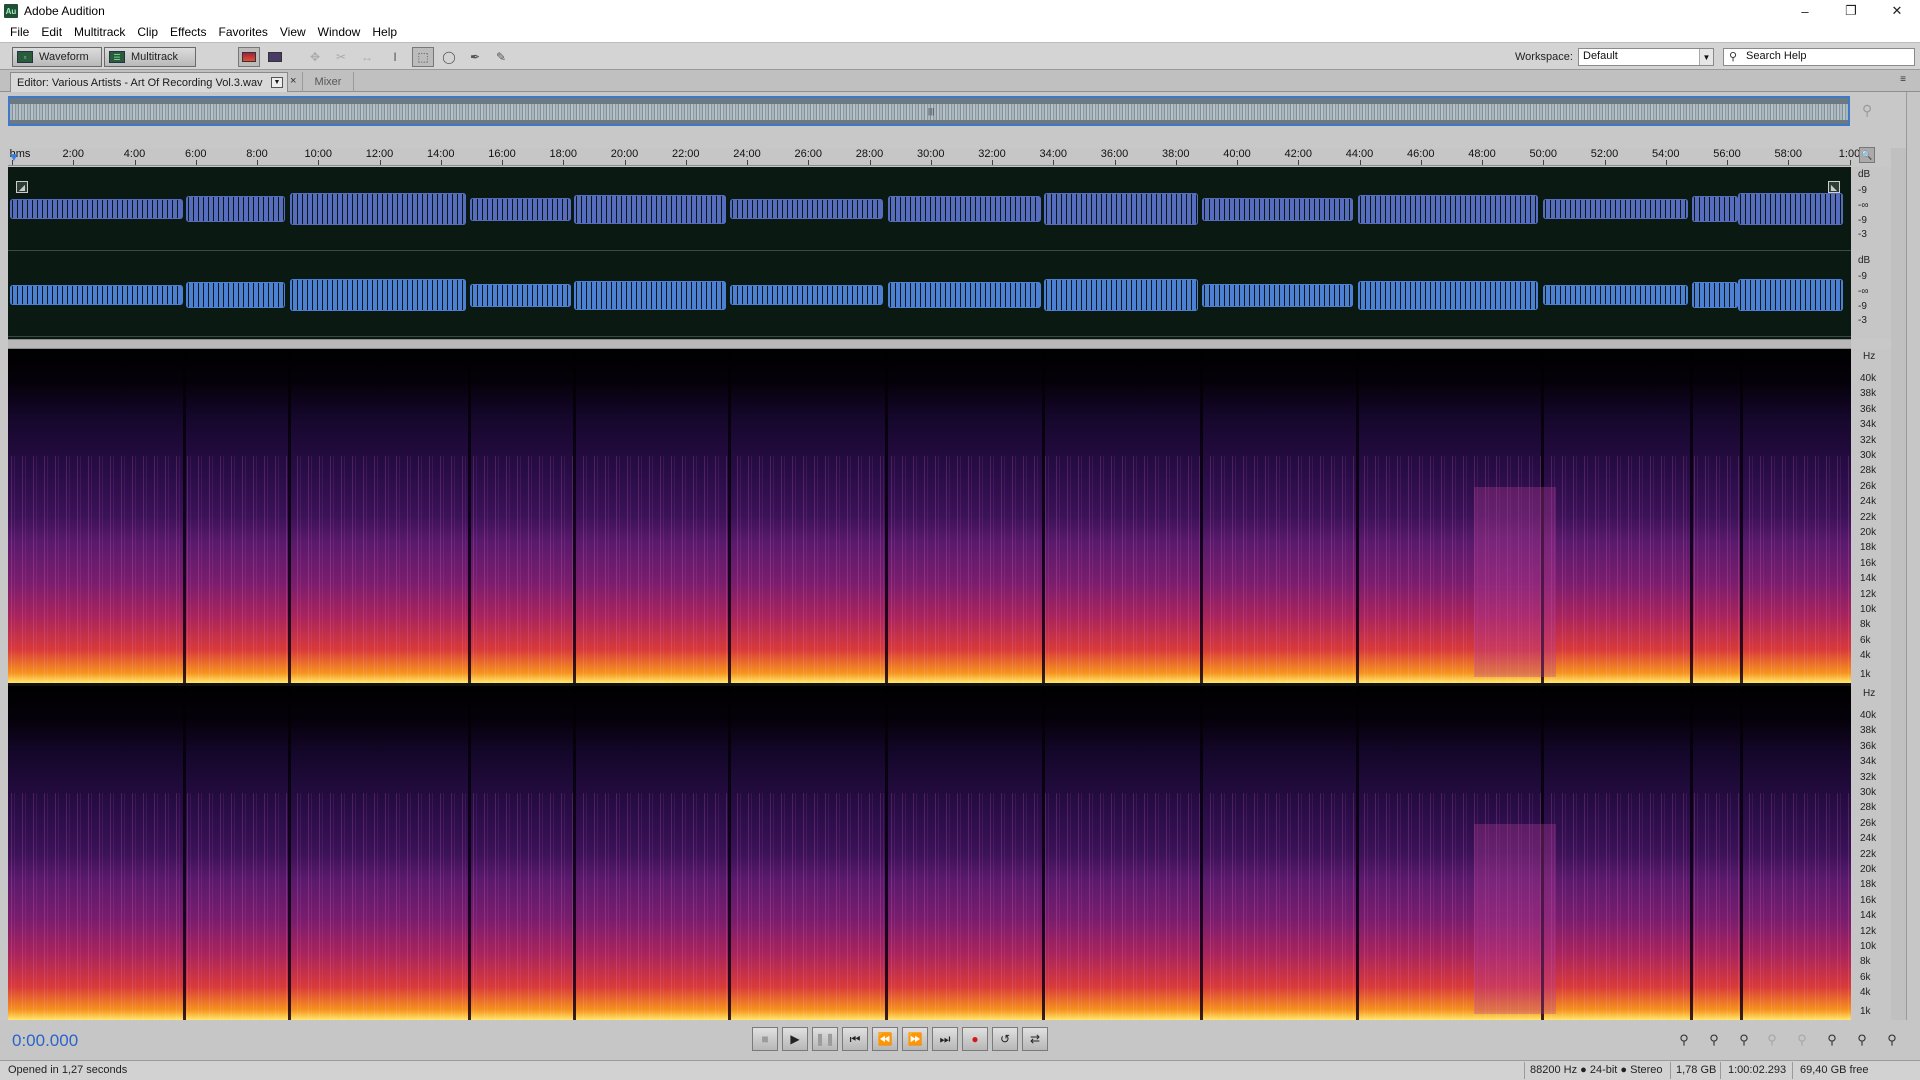 The image size is (1920, 1080). What do you see at coordinates (1865, 625) in the screenshot?
I see `hz-label: 8k` at bounding box center [1865, 625].